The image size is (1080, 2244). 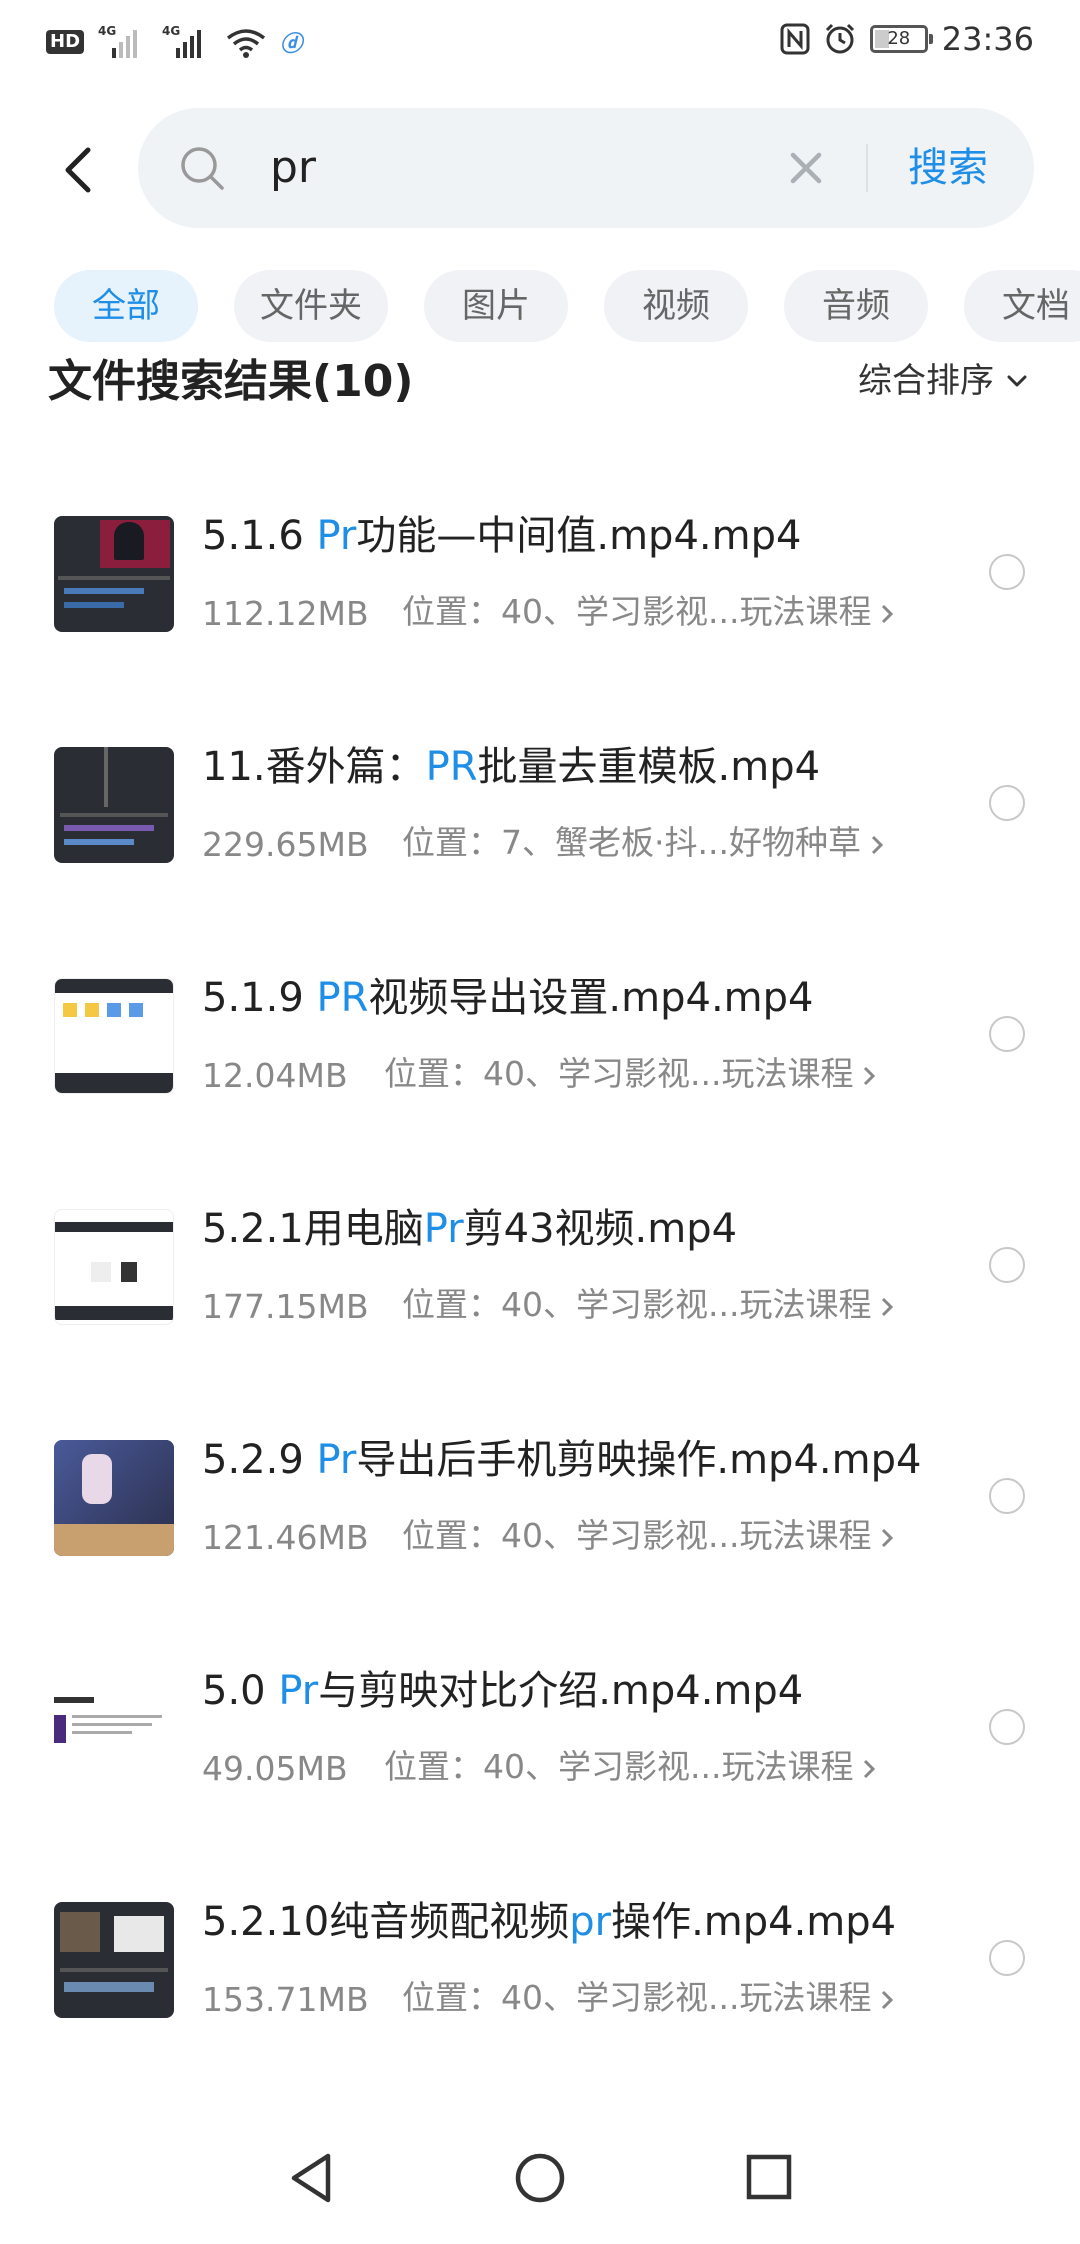 What do you see at coordinates (470, 1229) in the screenshot?
I see `file-name: 5.2.1用电脑Pr剪43视频.mp4` at bounding box center [470, 1229].